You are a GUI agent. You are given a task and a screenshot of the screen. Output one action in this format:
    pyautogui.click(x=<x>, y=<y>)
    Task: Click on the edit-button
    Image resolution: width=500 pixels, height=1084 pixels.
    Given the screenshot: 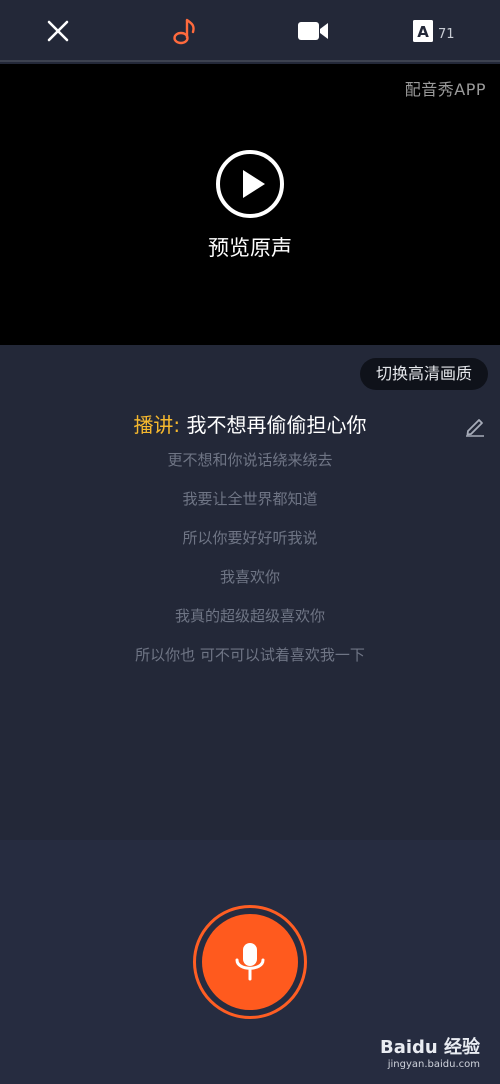 What is the action you would take?
    pyautogui.click(x=475, y=426)
    